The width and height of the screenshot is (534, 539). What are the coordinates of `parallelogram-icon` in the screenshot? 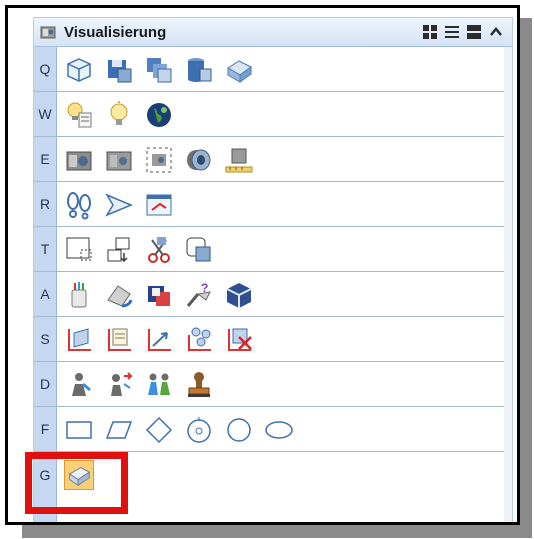 It's located at (119, 430).